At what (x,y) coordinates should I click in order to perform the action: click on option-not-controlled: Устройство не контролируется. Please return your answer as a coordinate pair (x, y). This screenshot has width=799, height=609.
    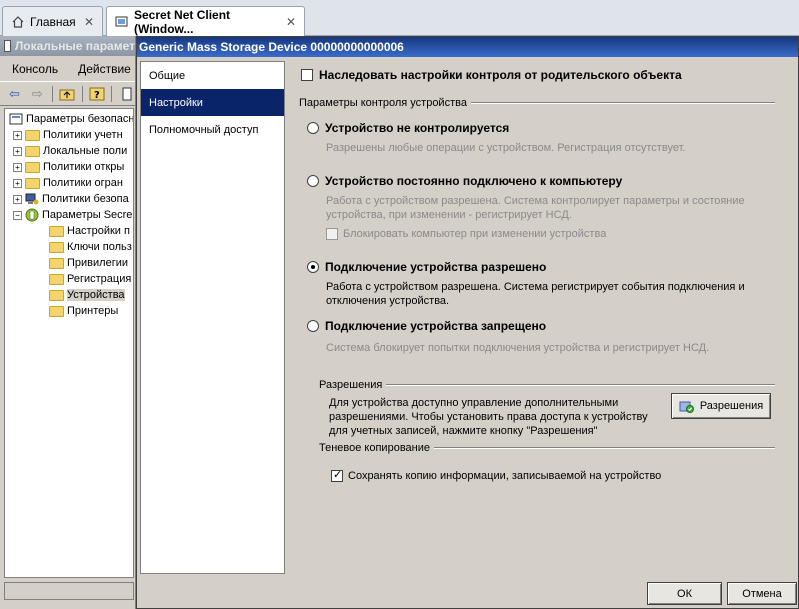
    Looking at the image, I should click on (408, 128).